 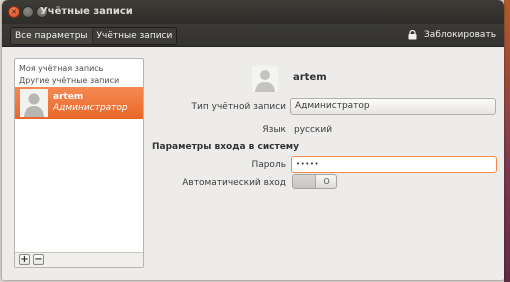 I want to click on account-type-label: Тип учётной записи, so click(x=238, y=107).